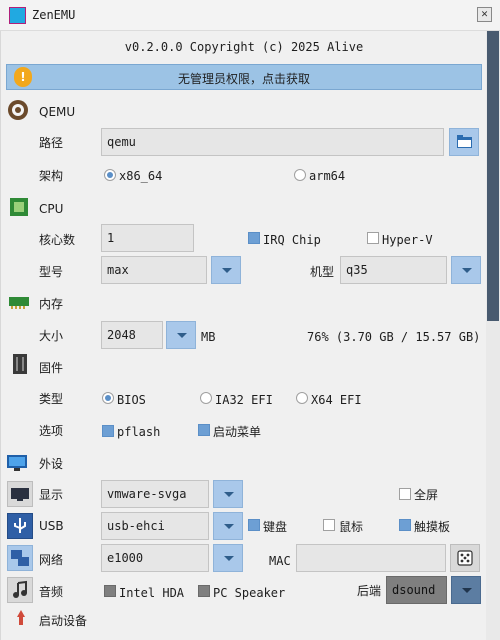 The height and width of the screenshot is (640, 500). Describe the element at coordinates (155, 558) in the screenshot. I see `network-select: e1000` at that location.